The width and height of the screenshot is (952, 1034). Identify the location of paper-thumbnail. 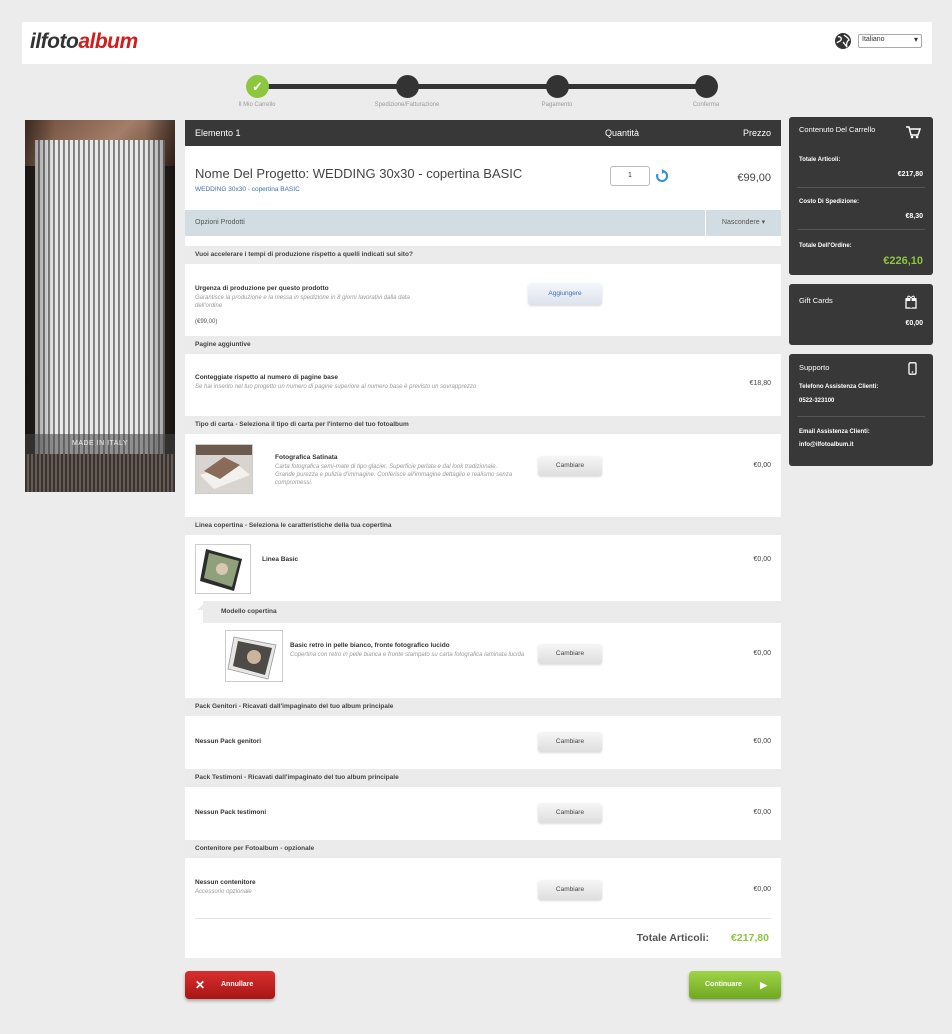
(224, 469).